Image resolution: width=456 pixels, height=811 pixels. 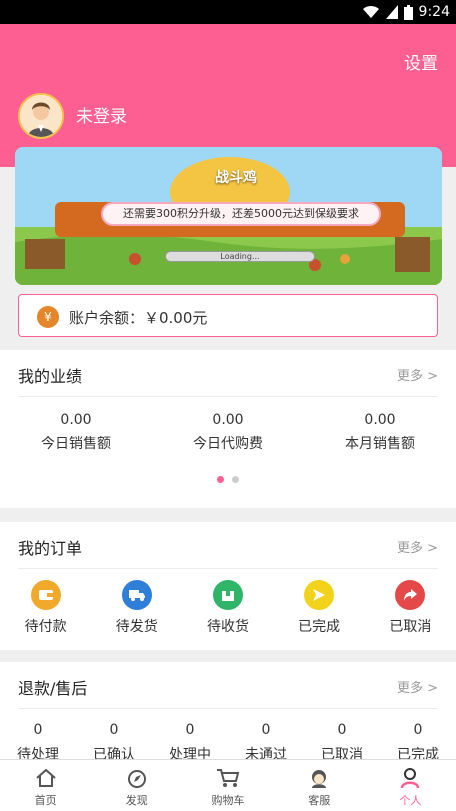 I want to click on tab-label: 购物车, so click(x=228, y=800).